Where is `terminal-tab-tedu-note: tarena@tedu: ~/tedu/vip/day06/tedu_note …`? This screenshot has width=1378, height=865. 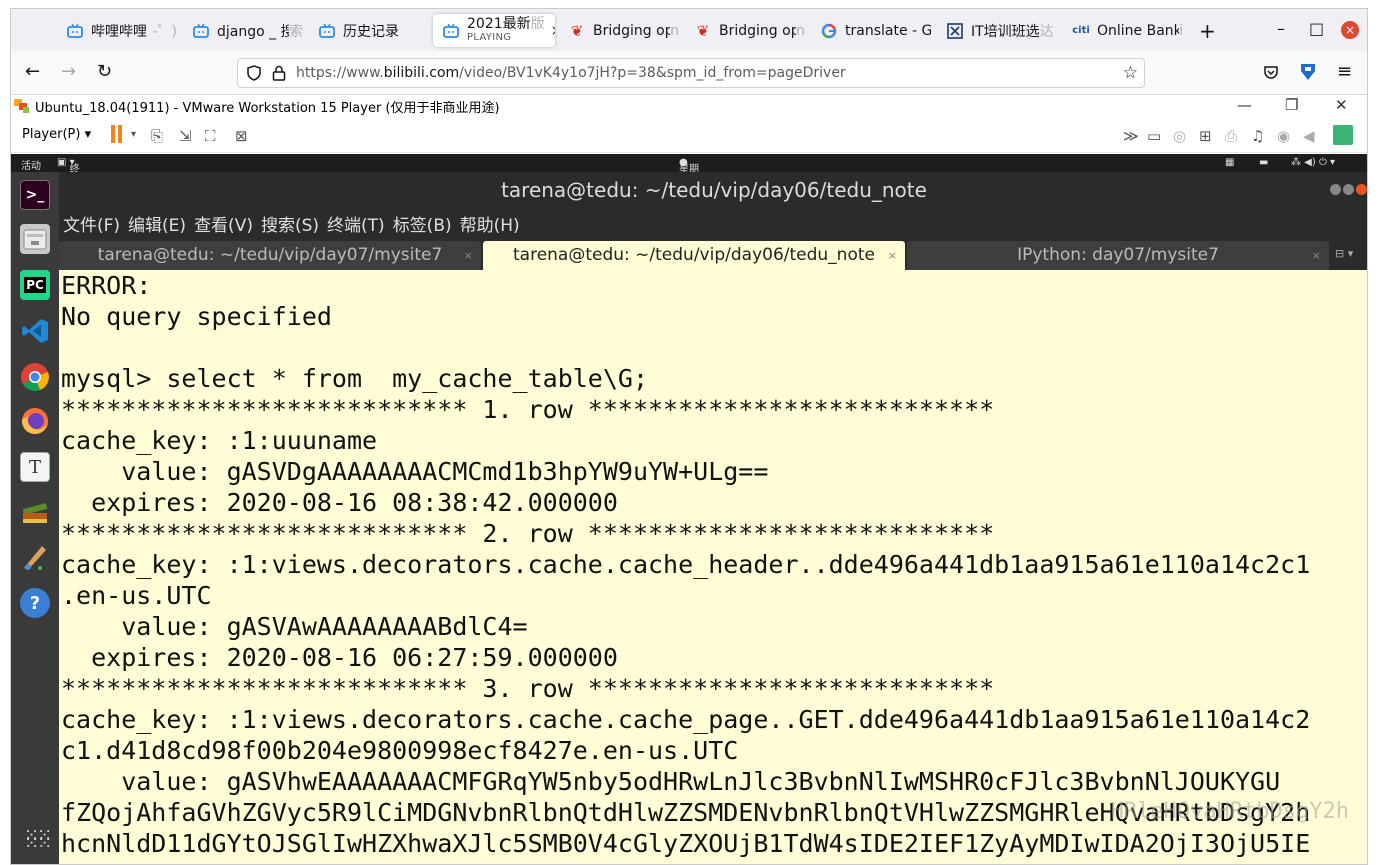 terminal-tab-tedu-note: tarena@tedu: ~/tedu/vip/day06/tedu_note … is located at coordinates (694, 255).